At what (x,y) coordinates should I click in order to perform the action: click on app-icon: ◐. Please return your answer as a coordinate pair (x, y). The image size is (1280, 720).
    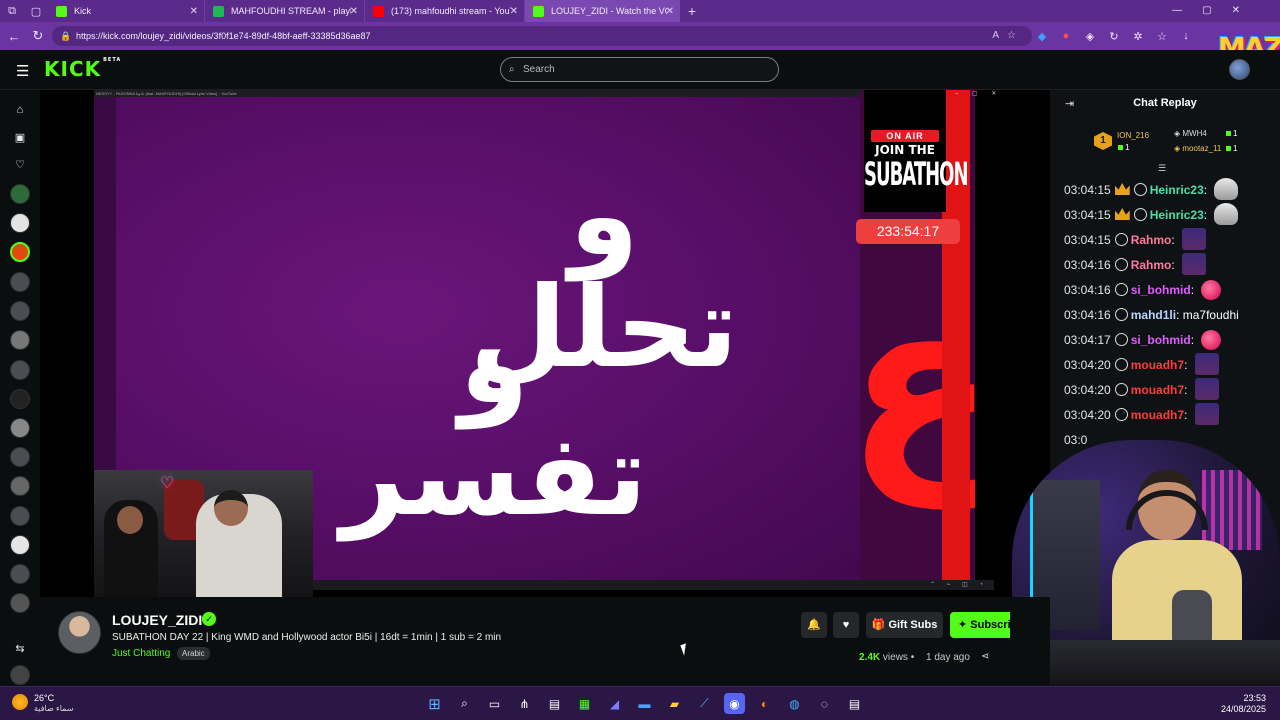
    Looking at the image, I should click on (764, 703).